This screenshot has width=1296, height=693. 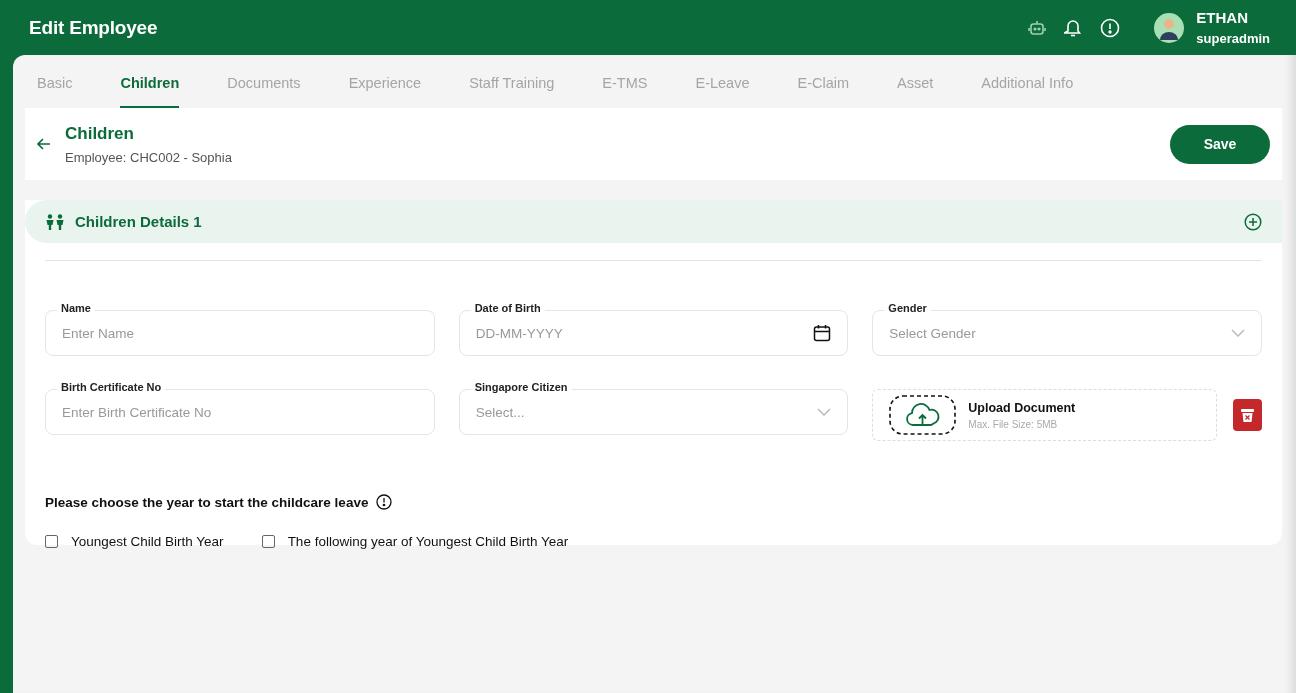 What do you see at coordinates (111, 387) in the screenshot?
I see `field-label: Birth Certificate No` at bounding box center [111, 387].